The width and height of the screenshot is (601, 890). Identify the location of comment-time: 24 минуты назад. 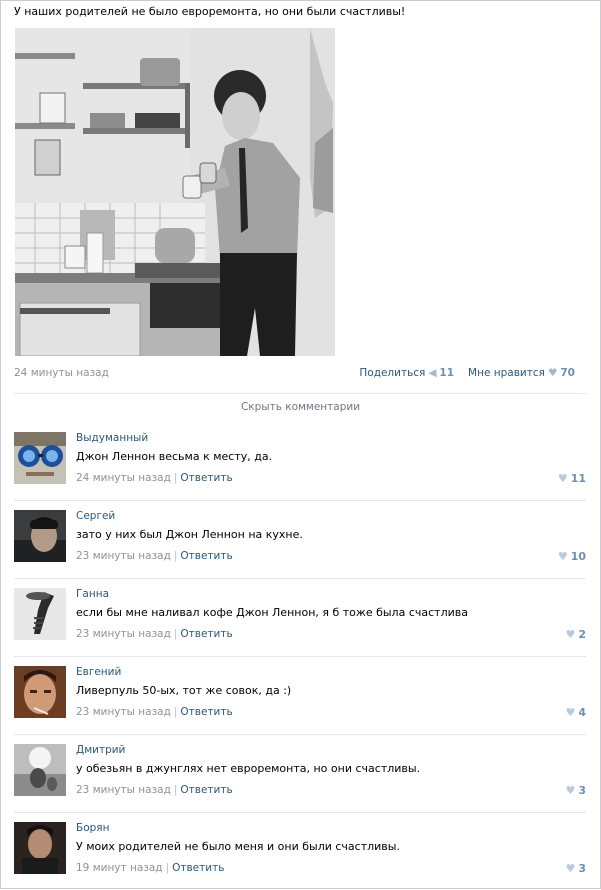
(123, 478).